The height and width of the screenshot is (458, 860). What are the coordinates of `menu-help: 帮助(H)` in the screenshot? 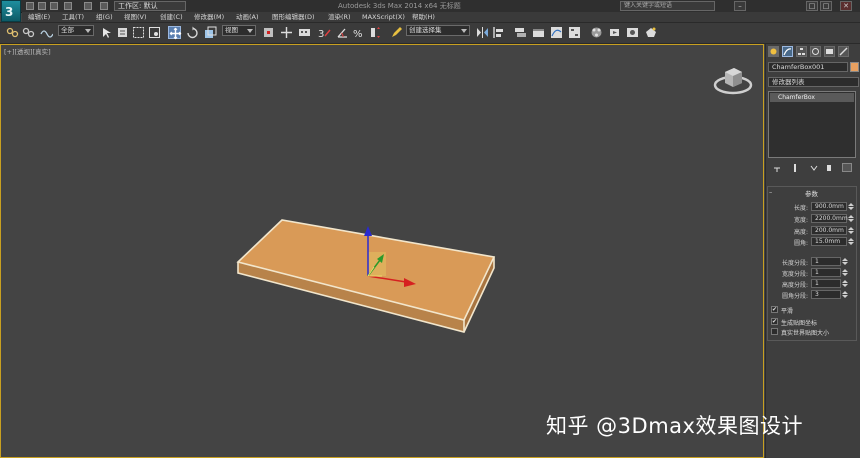 It's located at (423, 17).